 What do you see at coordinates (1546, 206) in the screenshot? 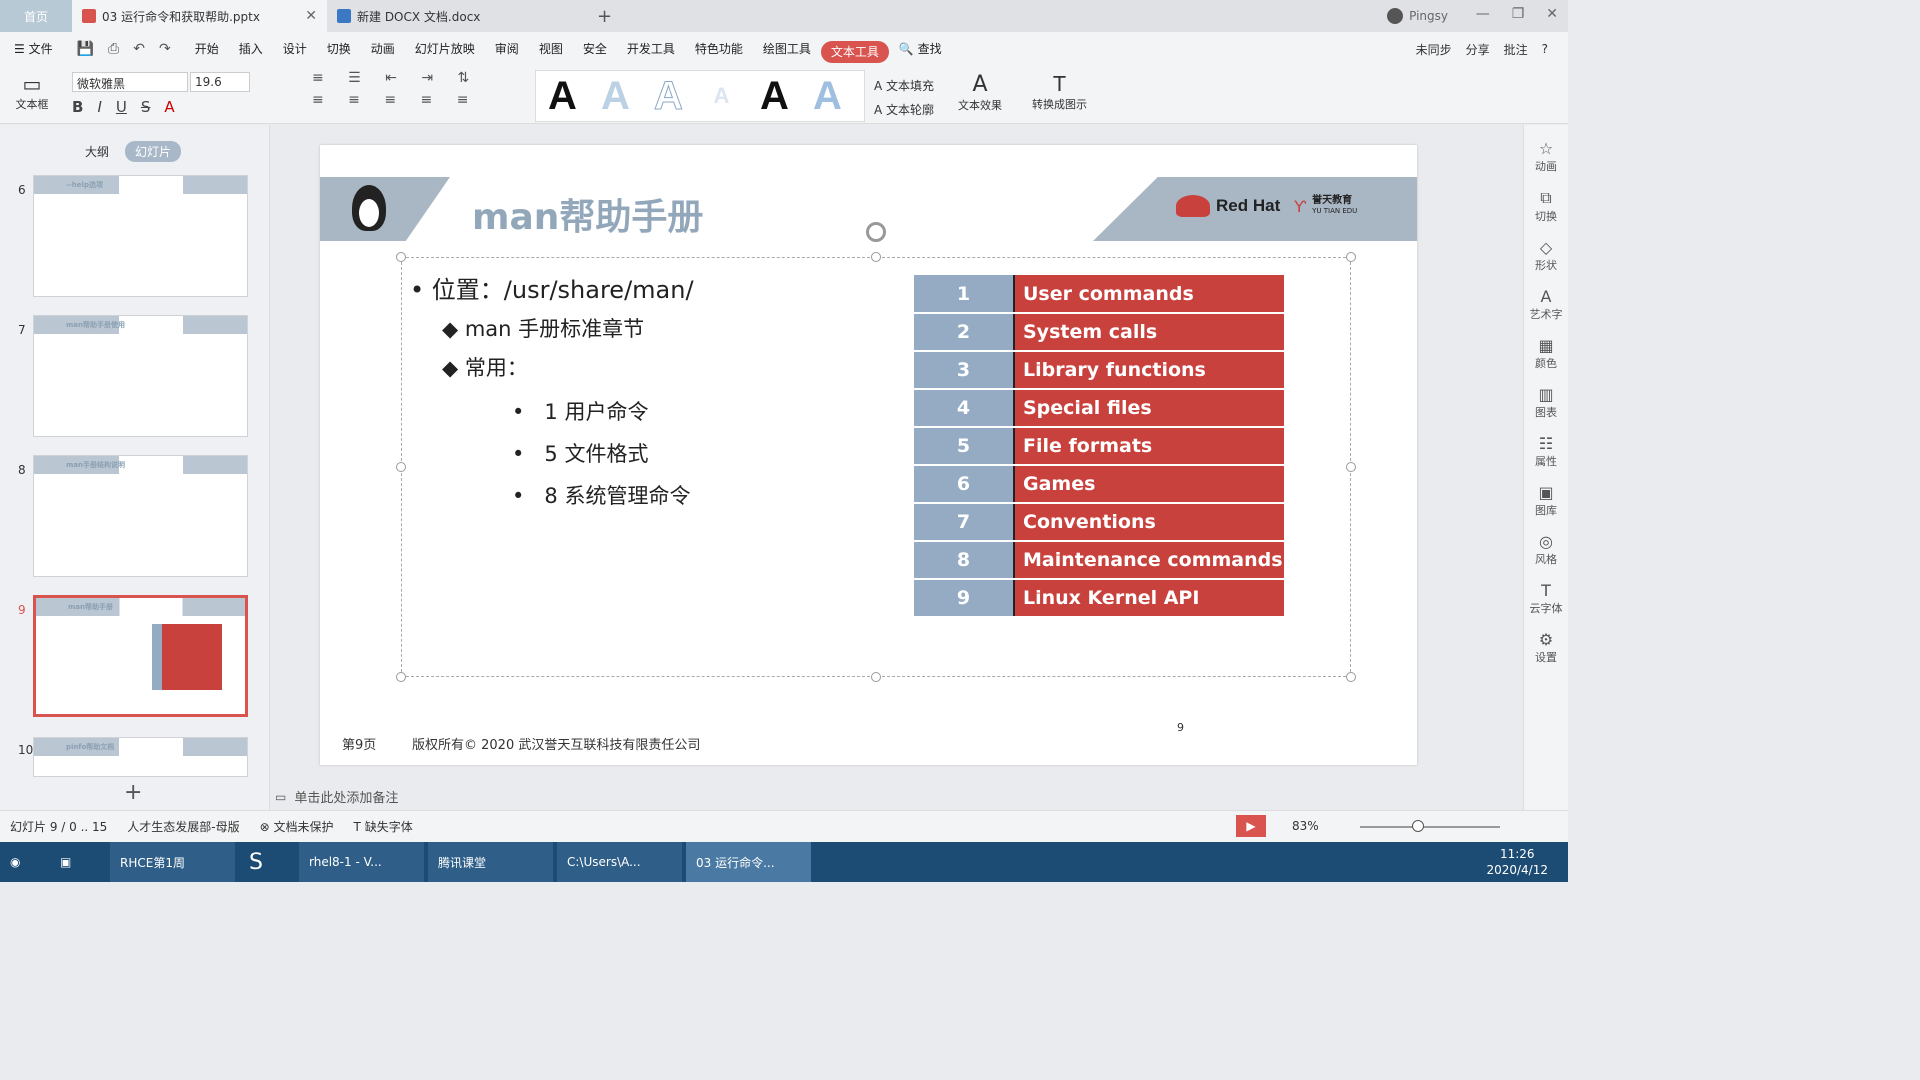
I see `sidebar-transition: ⧉ 切换` at bounding box center [1546, 206].